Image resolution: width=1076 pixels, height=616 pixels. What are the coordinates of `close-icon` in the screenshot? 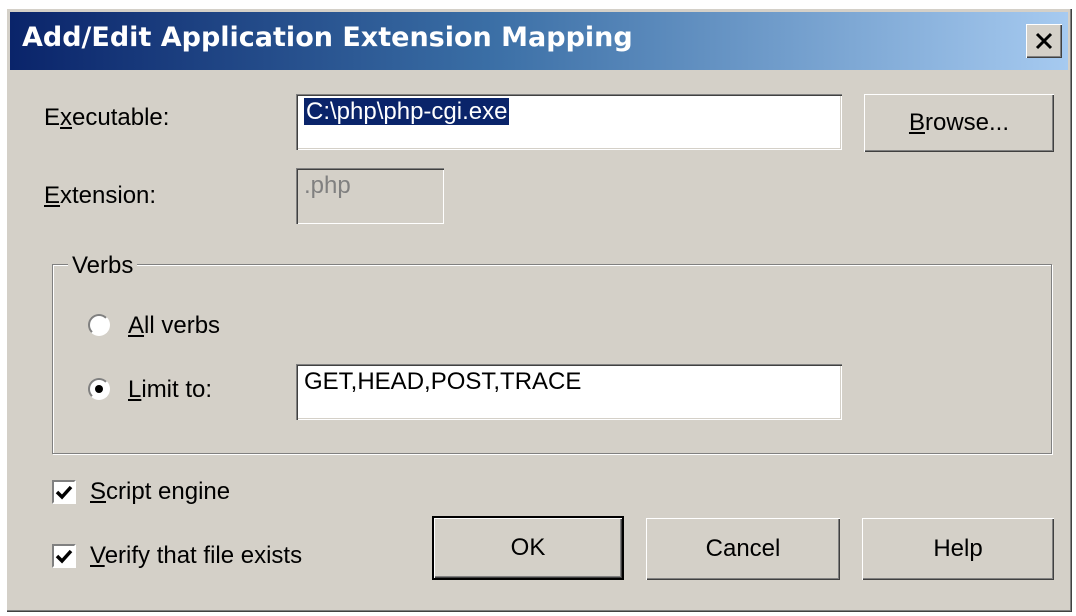 It's located at (1044, 41).